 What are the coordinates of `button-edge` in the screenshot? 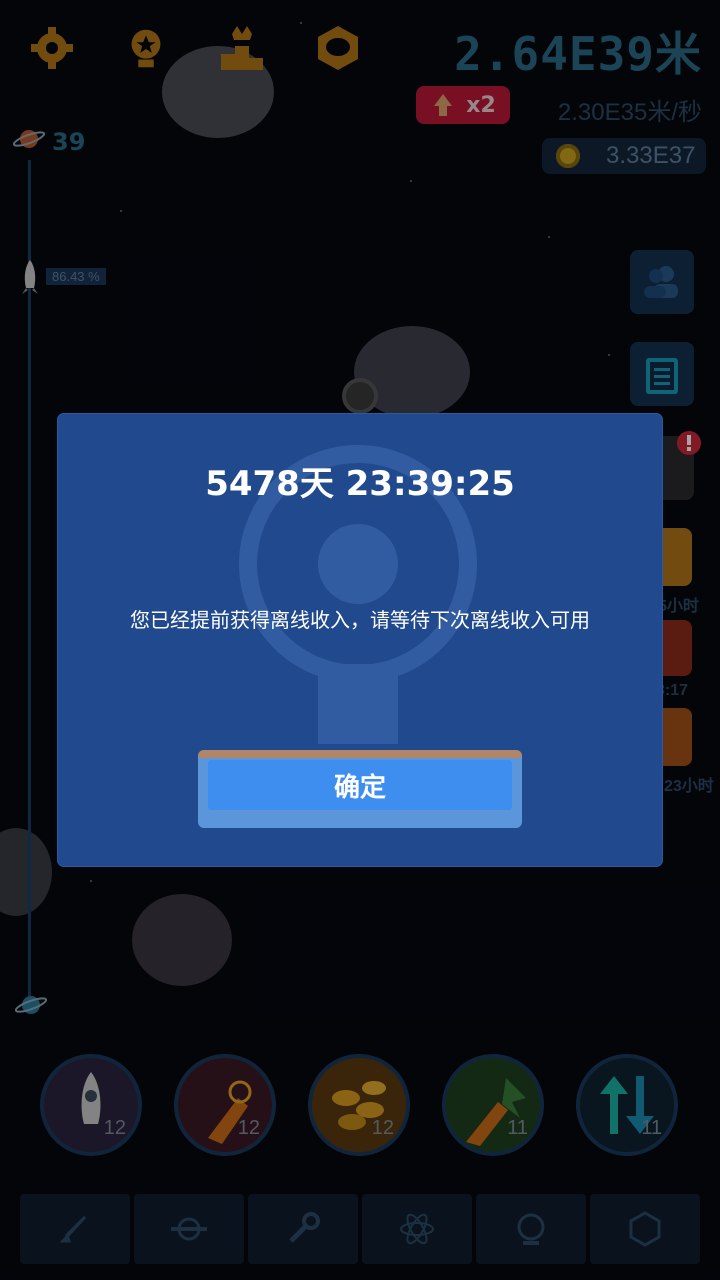 It's located at (360, 754).